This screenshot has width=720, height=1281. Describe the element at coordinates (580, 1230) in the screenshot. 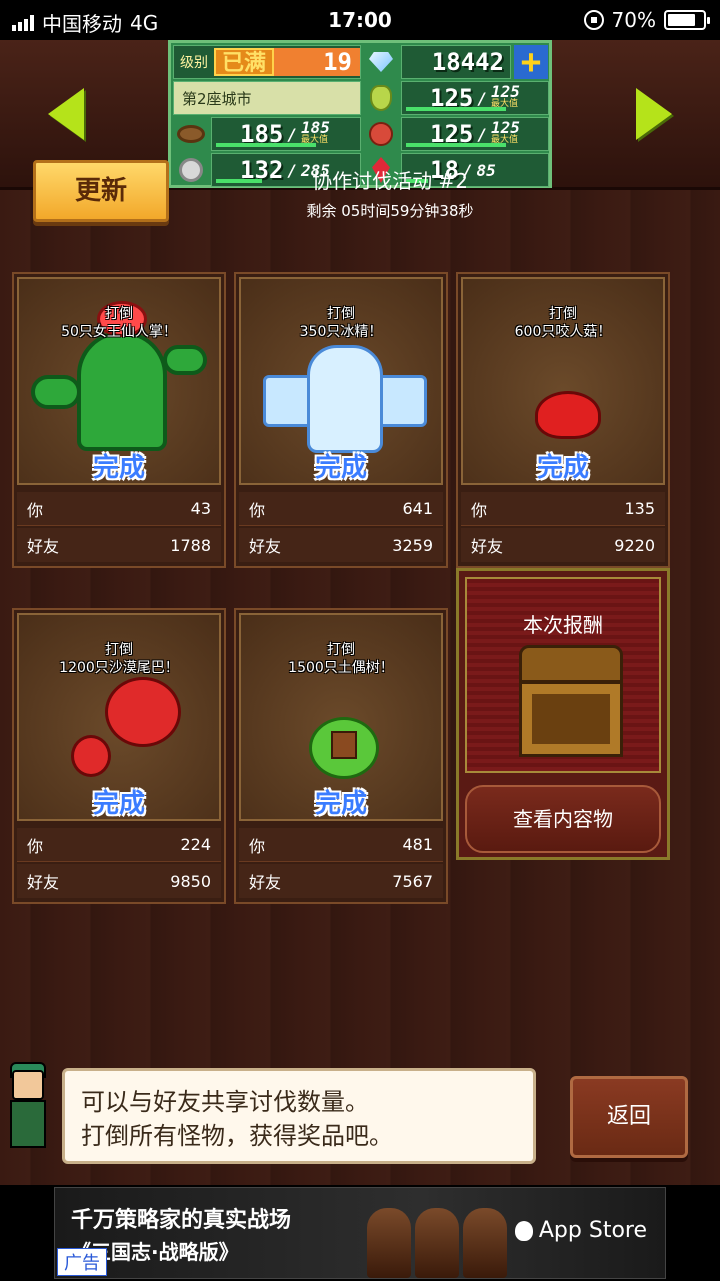

I see `app-store-badge: App Store` at that location.